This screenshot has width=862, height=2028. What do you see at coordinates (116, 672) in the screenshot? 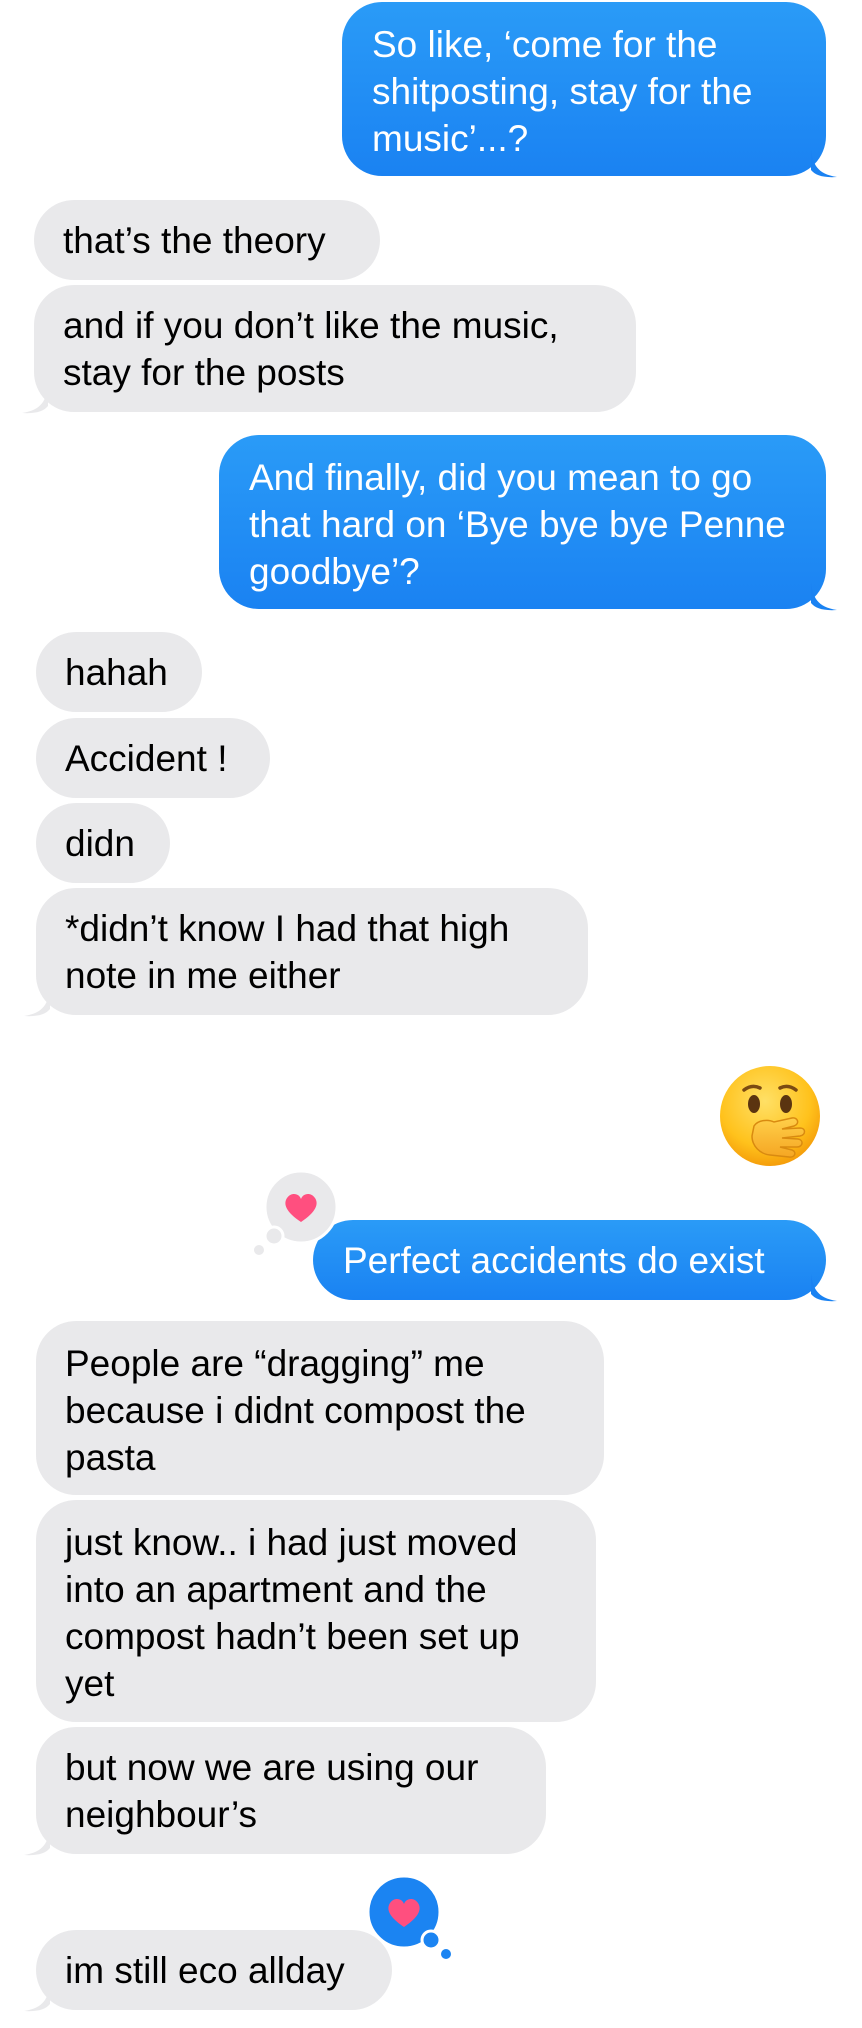
I see `message-text: hahah` at bounding box center [116, 672].